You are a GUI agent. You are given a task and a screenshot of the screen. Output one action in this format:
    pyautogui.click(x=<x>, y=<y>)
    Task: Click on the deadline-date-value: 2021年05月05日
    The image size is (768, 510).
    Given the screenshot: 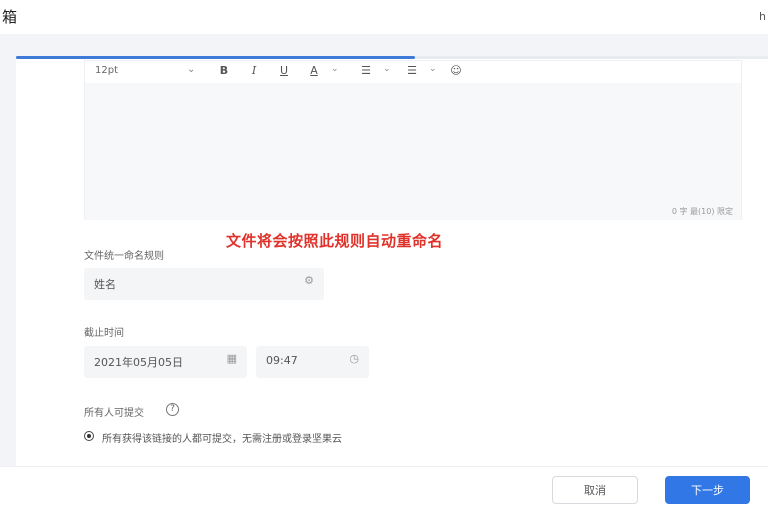 What is the action you would take?
    pyautogui.click(x=138, y=362)
    